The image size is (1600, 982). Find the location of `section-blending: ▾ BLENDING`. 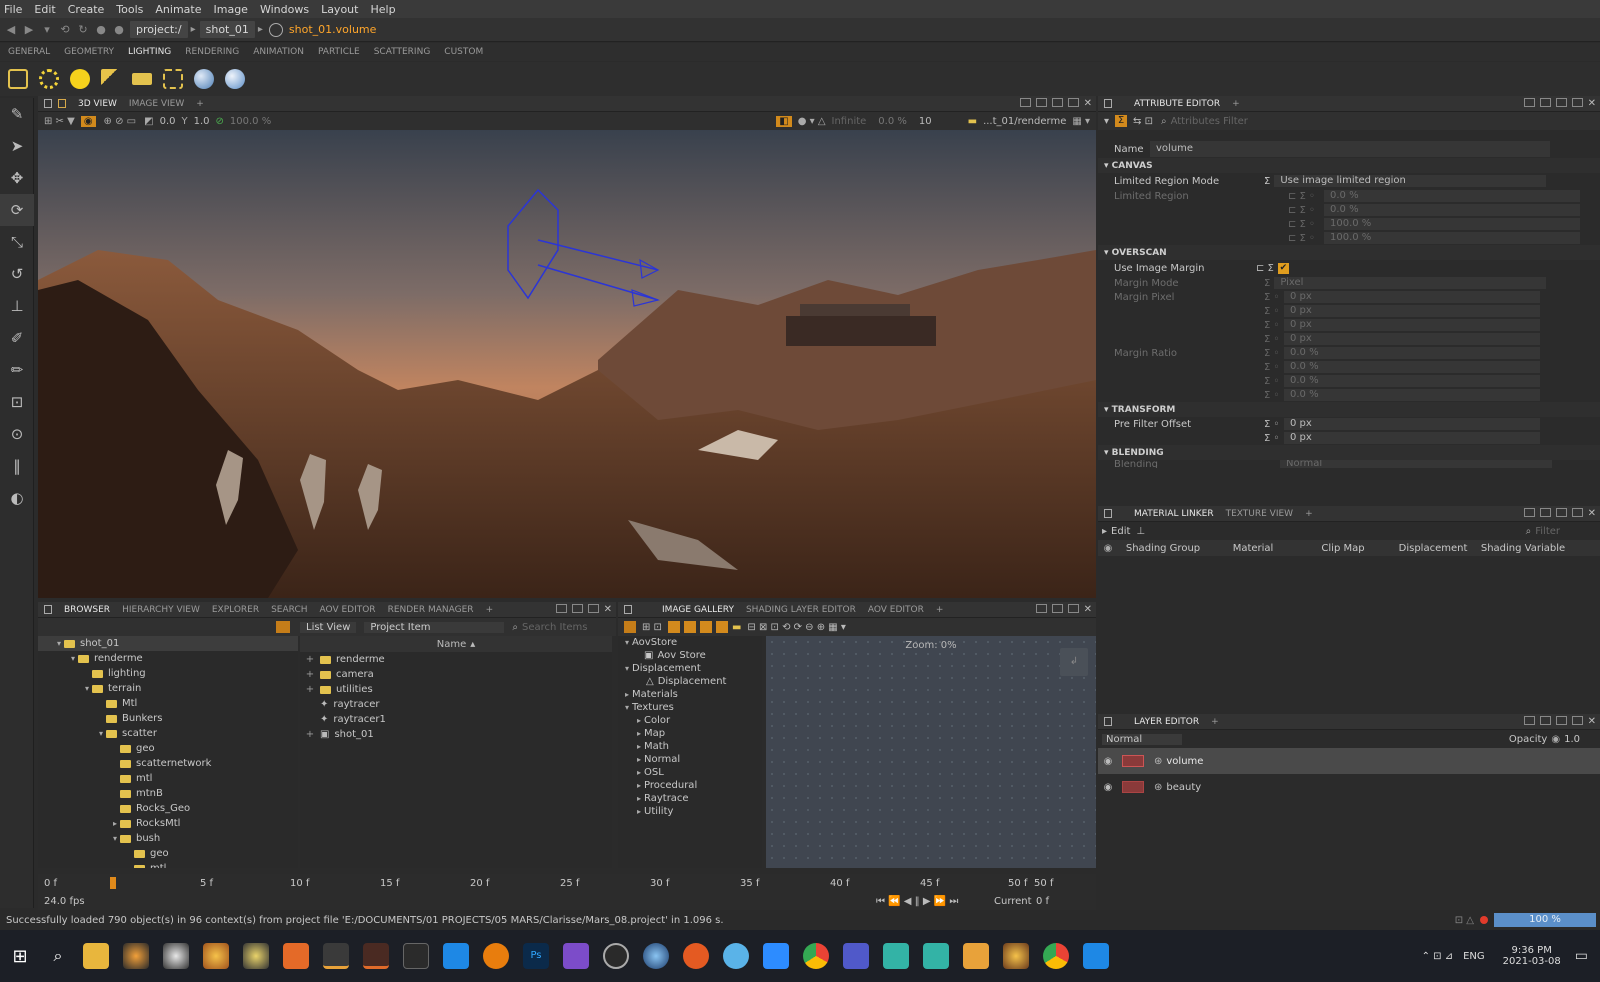

section-blending: ▾ BLENDING is located at coordinates (1349, 452).